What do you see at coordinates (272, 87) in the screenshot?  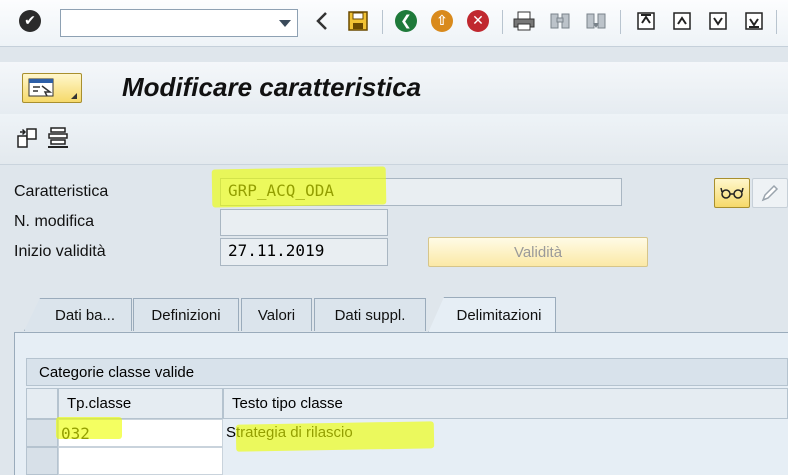 I see `page-title: Modificare caratteristica` at bounding box center [272, 87].